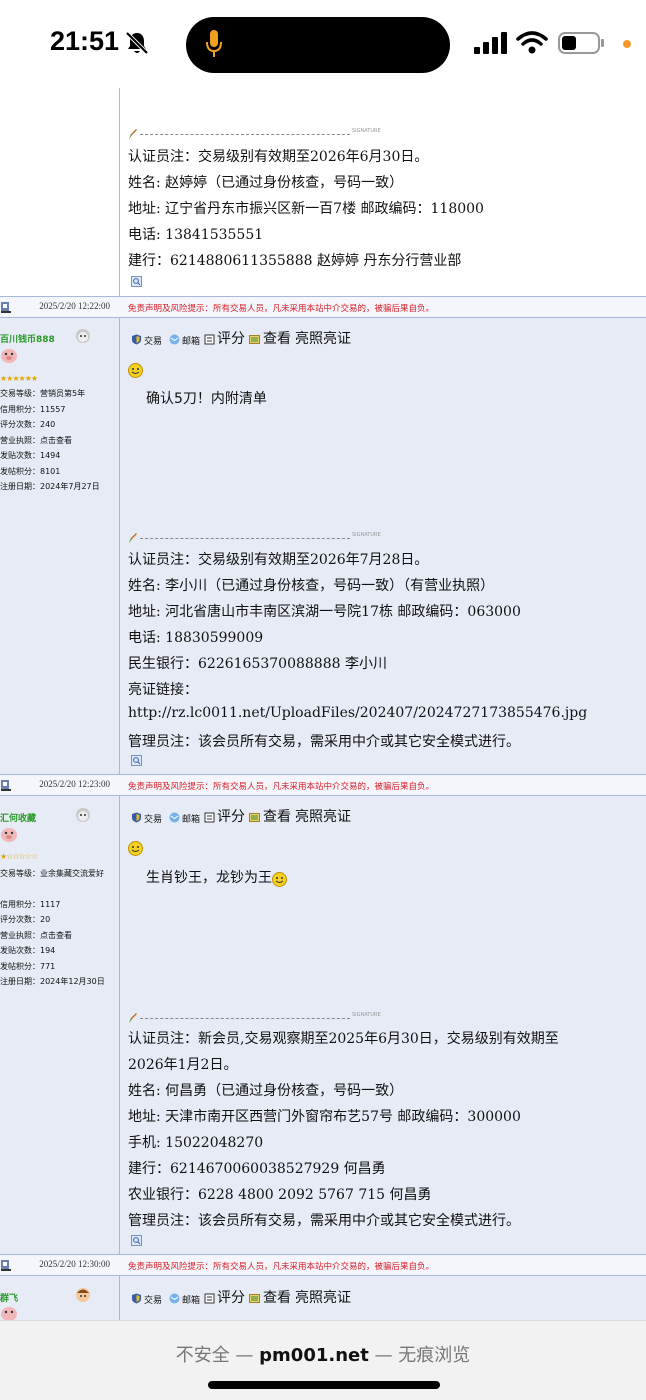 This screenshot has height=1400, width=646. What do you see at coordinates (490, 43) in the screenshot?
I see `cellular-signal-icon` at bounding box center [490, 43].